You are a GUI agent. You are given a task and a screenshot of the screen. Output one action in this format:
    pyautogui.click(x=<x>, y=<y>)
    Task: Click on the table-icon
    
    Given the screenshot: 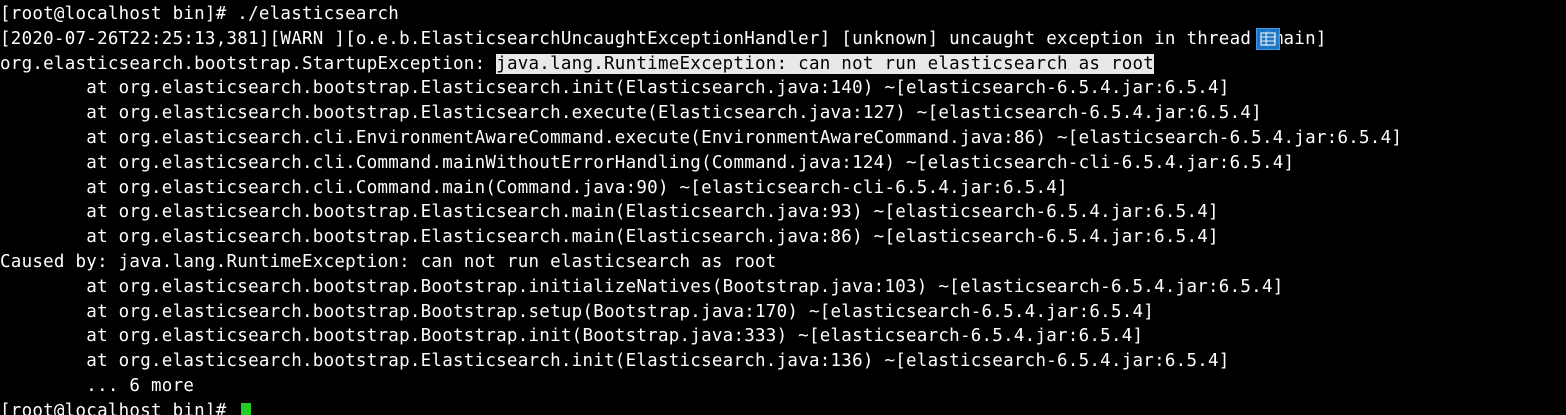 What is the action you would take?
    pyautogui.click(x=1268, y=39)
    